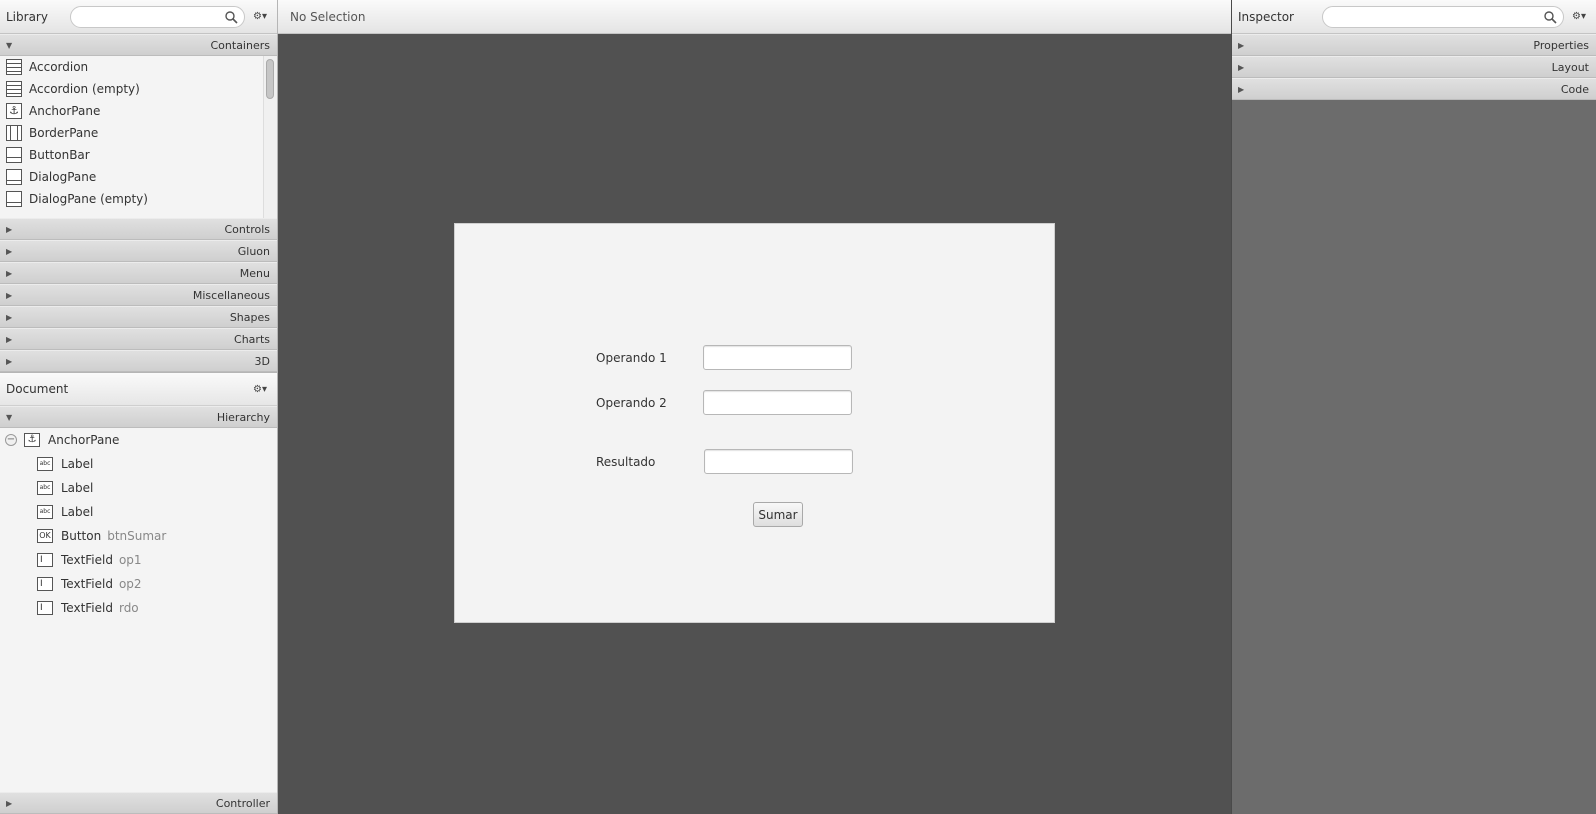 This screenshot has width=1596, height=814. What do you see at coordinates (138, 339) in the screenshot?
I see `section-charts: ▶ Charts` at bounding box center [138, 339].